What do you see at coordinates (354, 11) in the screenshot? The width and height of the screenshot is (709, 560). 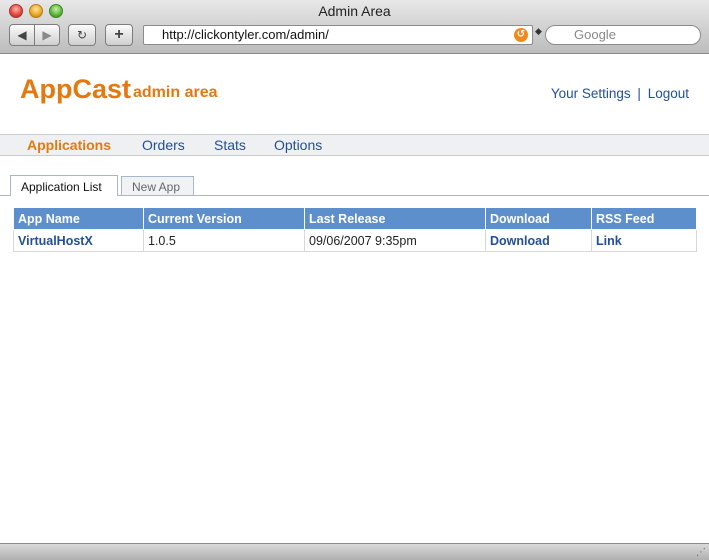 I see `window-title: Admin Area` at bounding box center [354, 11].